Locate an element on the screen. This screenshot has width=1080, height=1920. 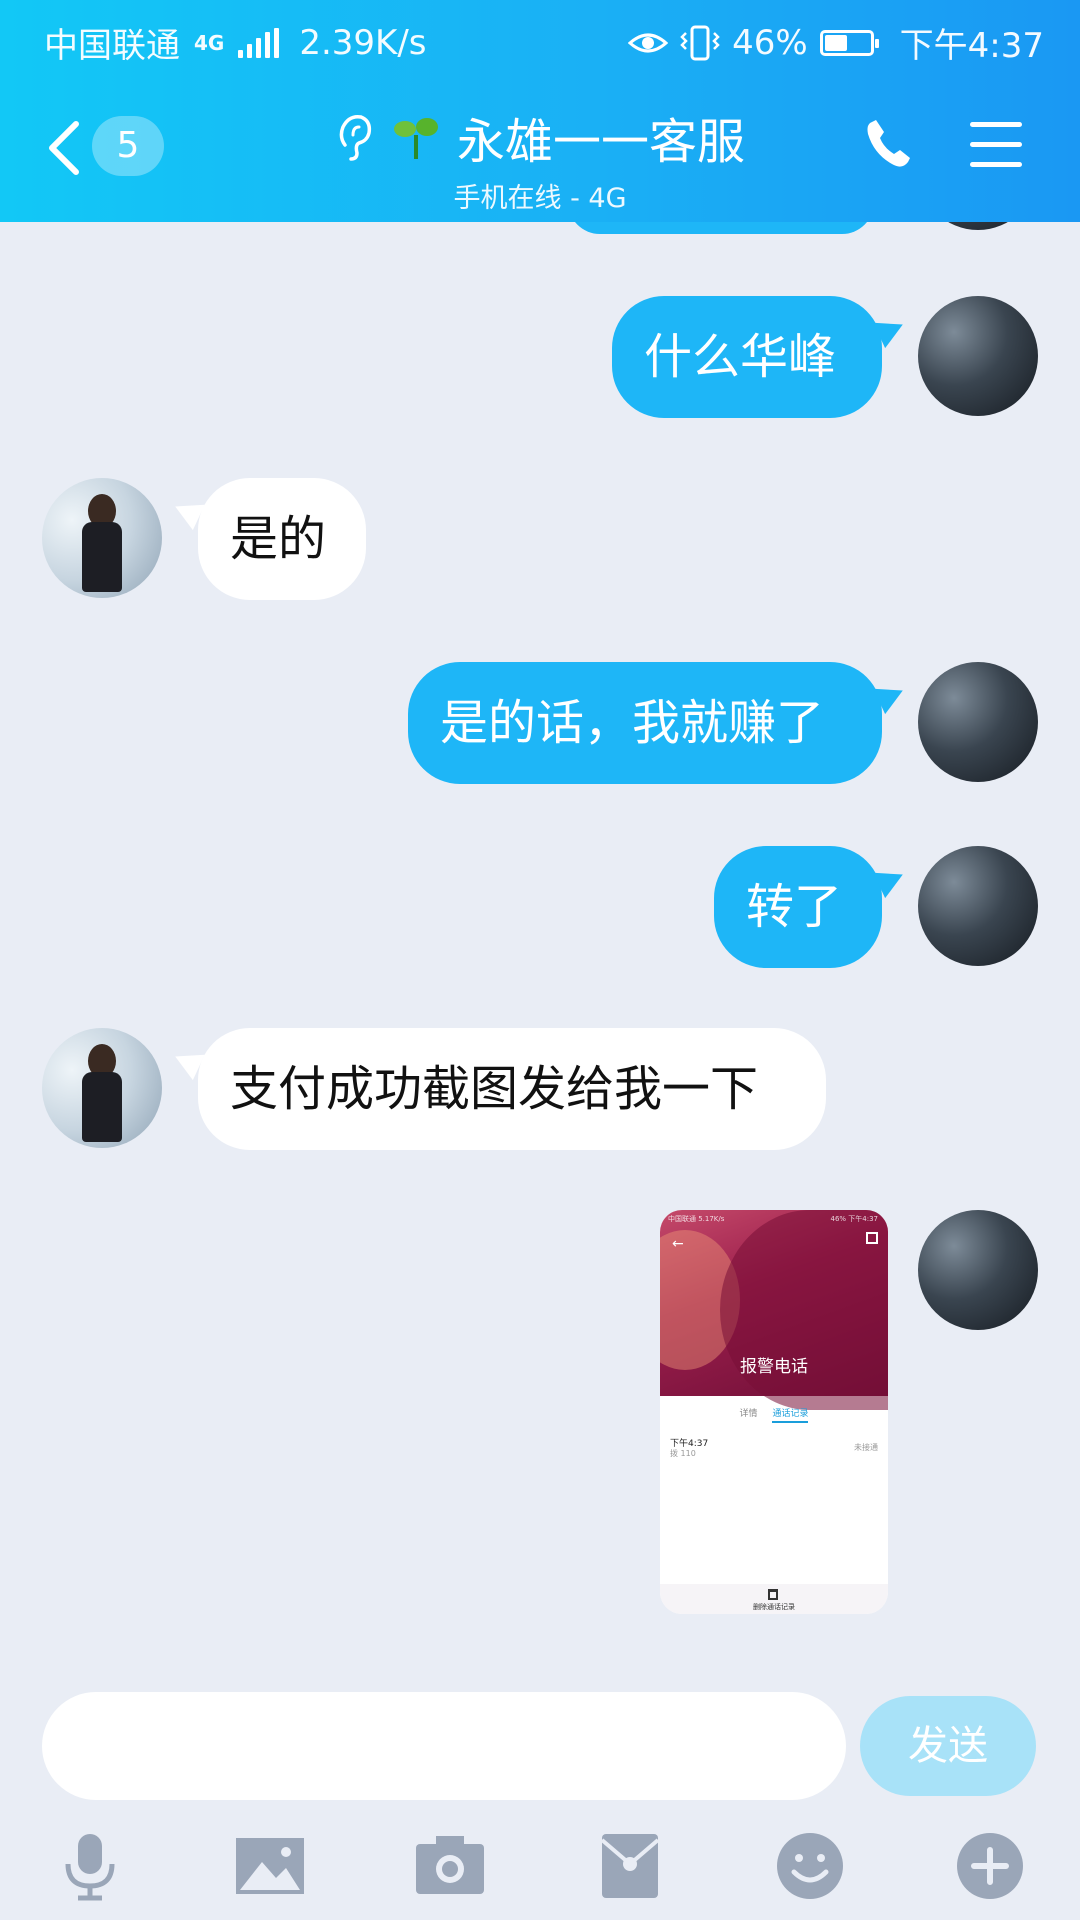
thumbnail-status-text: 中国联通 5.17K/s is located at coordinates (696, 1219).